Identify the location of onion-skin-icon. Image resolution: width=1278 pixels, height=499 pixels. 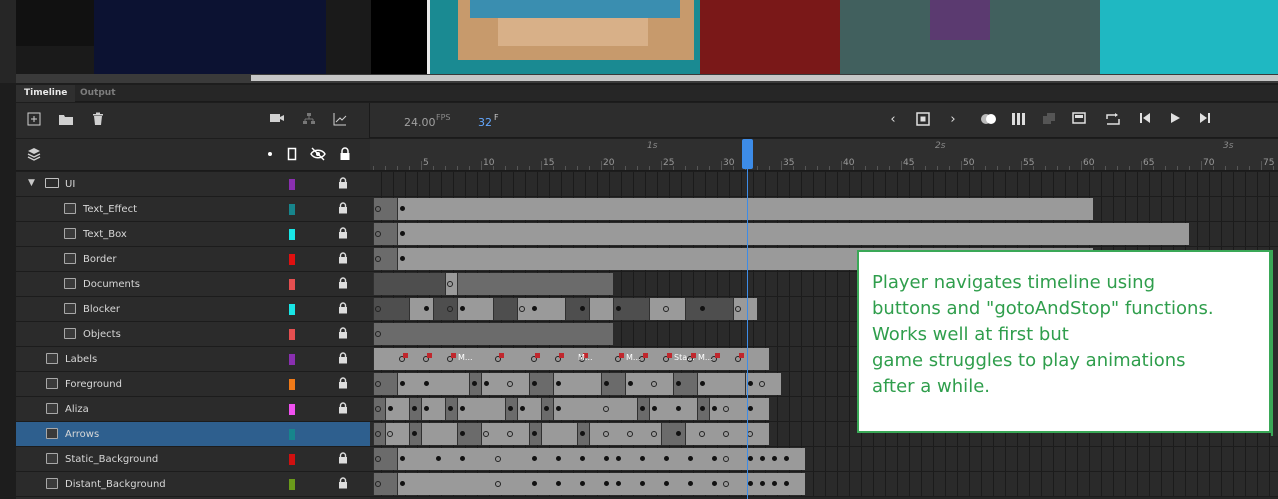
(989, 120).